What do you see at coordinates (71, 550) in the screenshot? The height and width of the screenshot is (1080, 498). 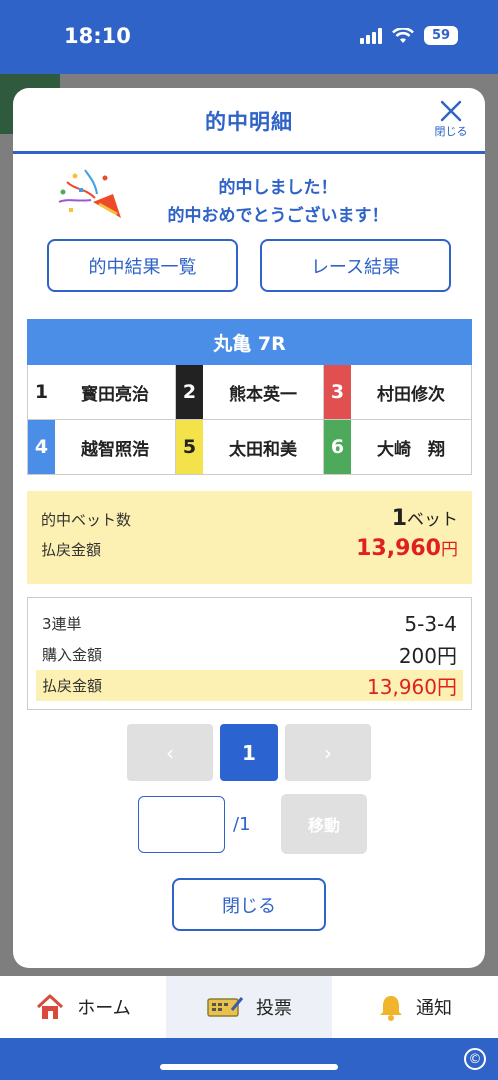 I see `payout-label: 払戻金額` at bounding box center [71, 550].